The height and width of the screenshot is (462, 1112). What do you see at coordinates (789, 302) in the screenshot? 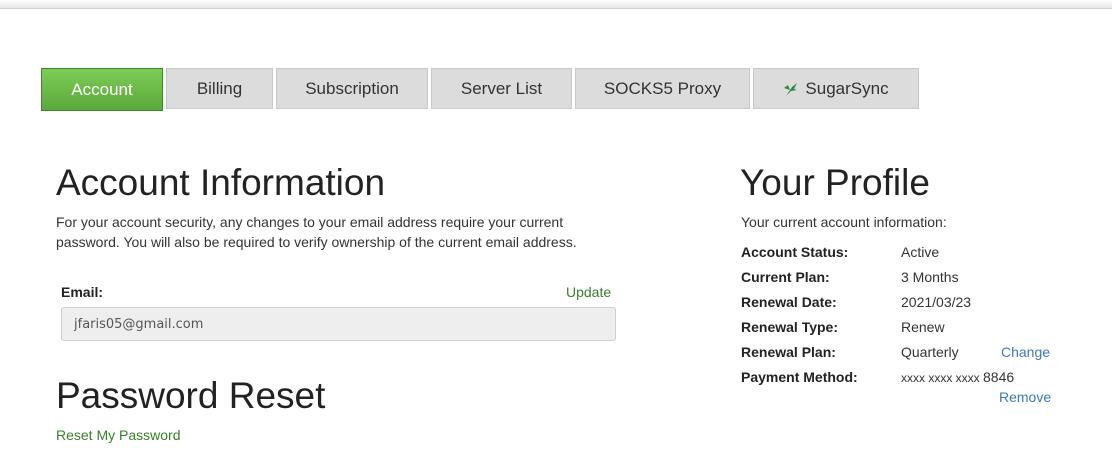
I see `profile-key: Renewal Date:` at bounding box center [789, 302].